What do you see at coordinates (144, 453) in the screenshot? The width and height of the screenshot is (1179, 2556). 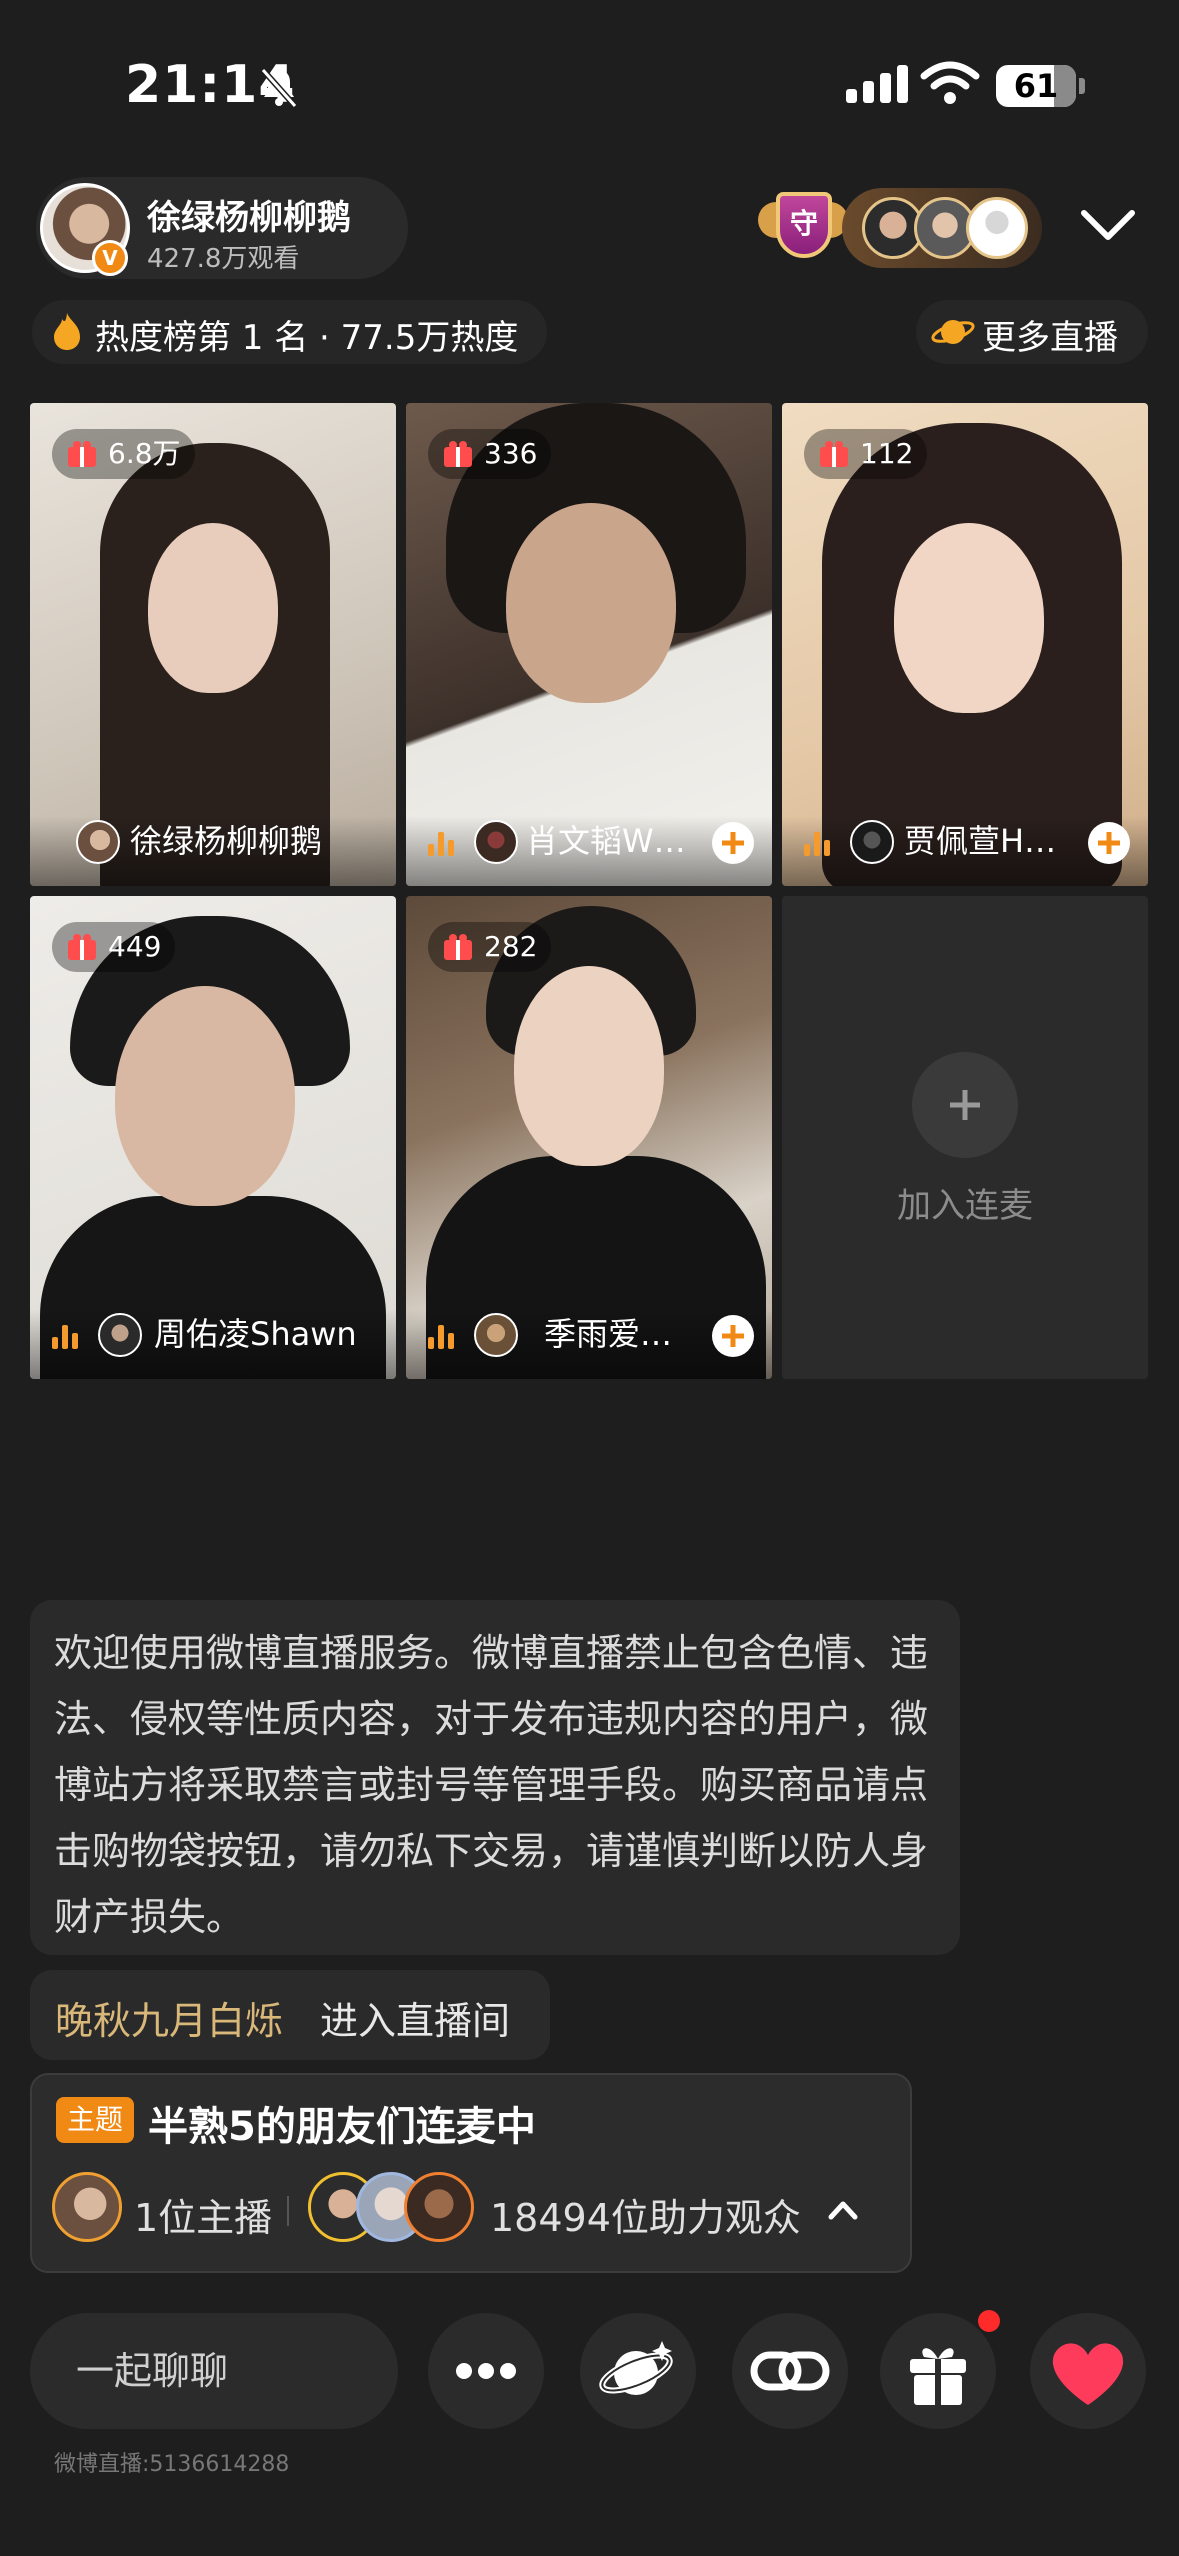 I see `gift-count: 6.8万` at bounding box center [144, 453].